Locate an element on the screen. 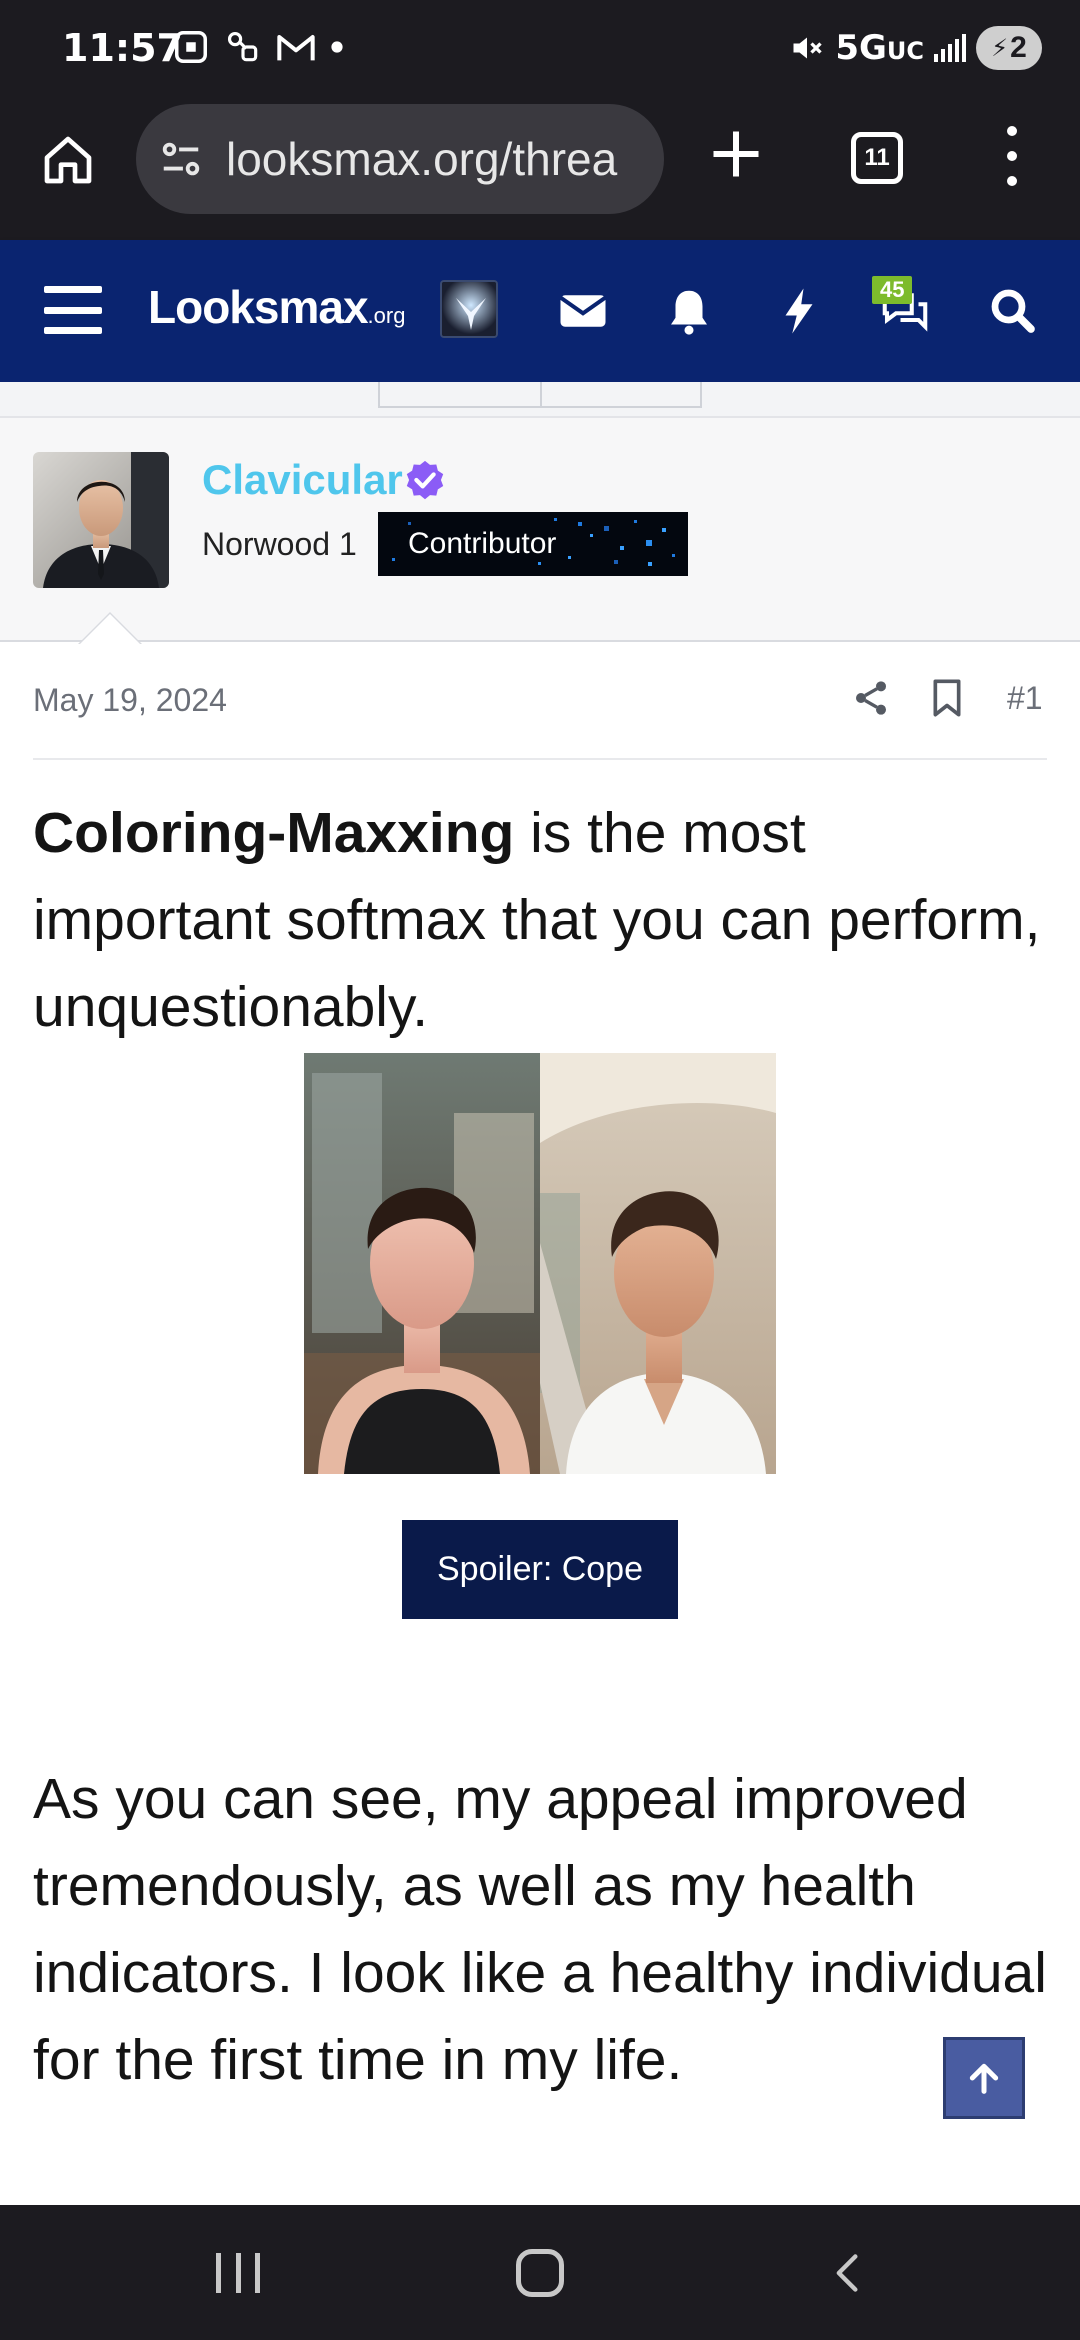 This screenshot has height=2340, width=1080. battery-indicator: ⚡ 2 is located at coordinates (1009, 48).